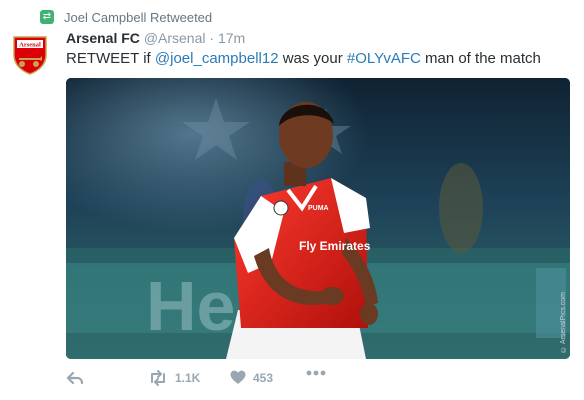 Image resolution: width=584 pixels, height=400 pixels. What do you see at coordinates (312, 58) in the screenshot?
I see `tweet-text-middle: was your` at bounding box center [312, 58].